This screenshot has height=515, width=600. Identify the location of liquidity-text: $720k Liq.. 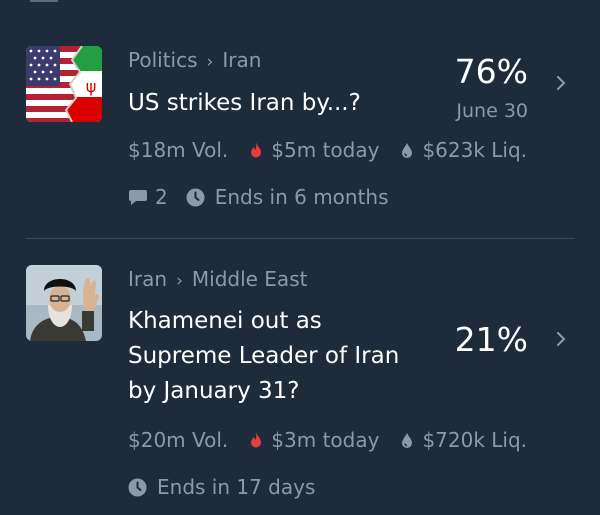
(475, 440).